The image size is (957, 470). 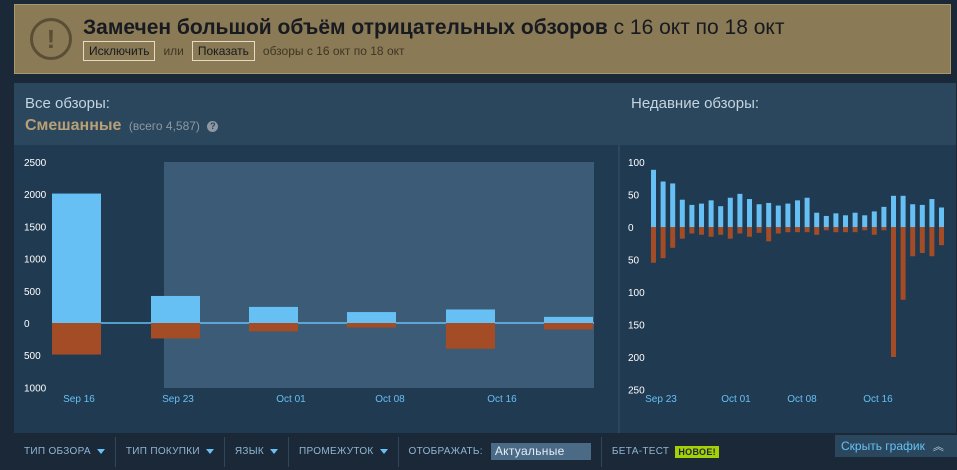 What do you see at coordinates (636, 293) in the screenshot?
I see `y-tick-label: 100` at bounding box center [636, 293].